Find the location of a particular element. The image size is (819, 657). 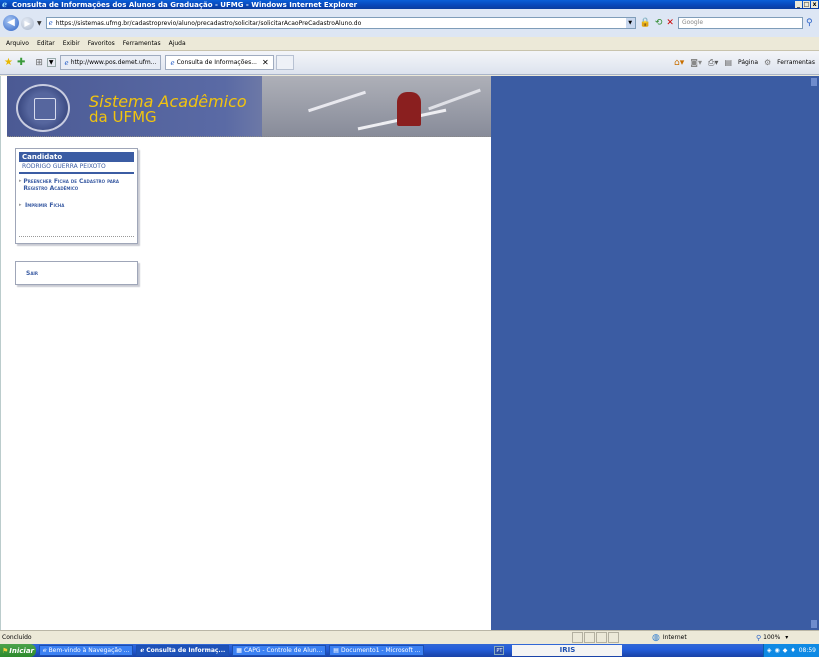

zoom-dropdown-icon: ▾ is located at coordinates (786, 637).